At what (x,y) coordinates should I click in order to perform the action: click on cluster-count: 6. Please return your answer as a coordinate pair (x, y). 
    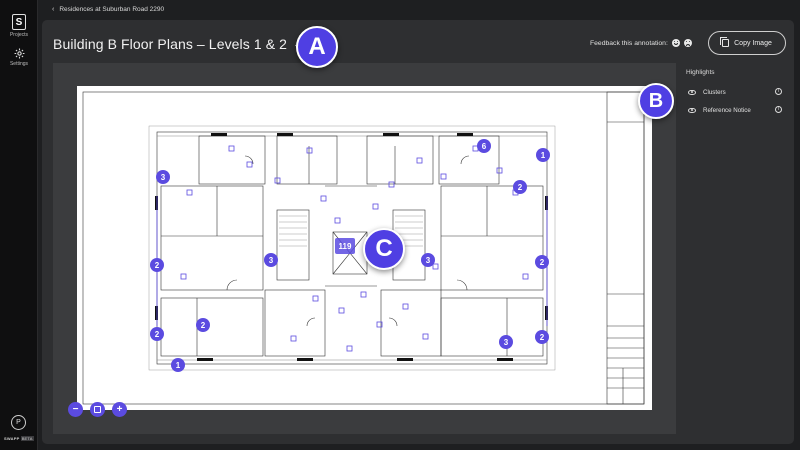
    Looking at the image, I should click on (484, 146).